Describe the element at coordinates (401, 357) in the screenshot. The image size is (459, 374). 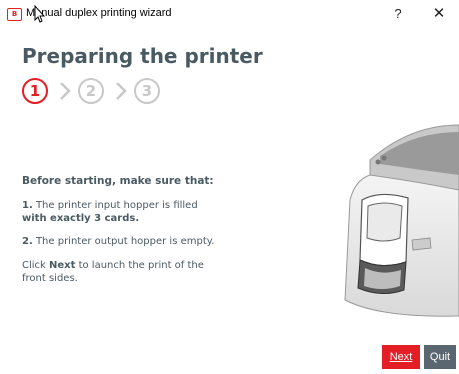
I see `next-button: Next` at that location.